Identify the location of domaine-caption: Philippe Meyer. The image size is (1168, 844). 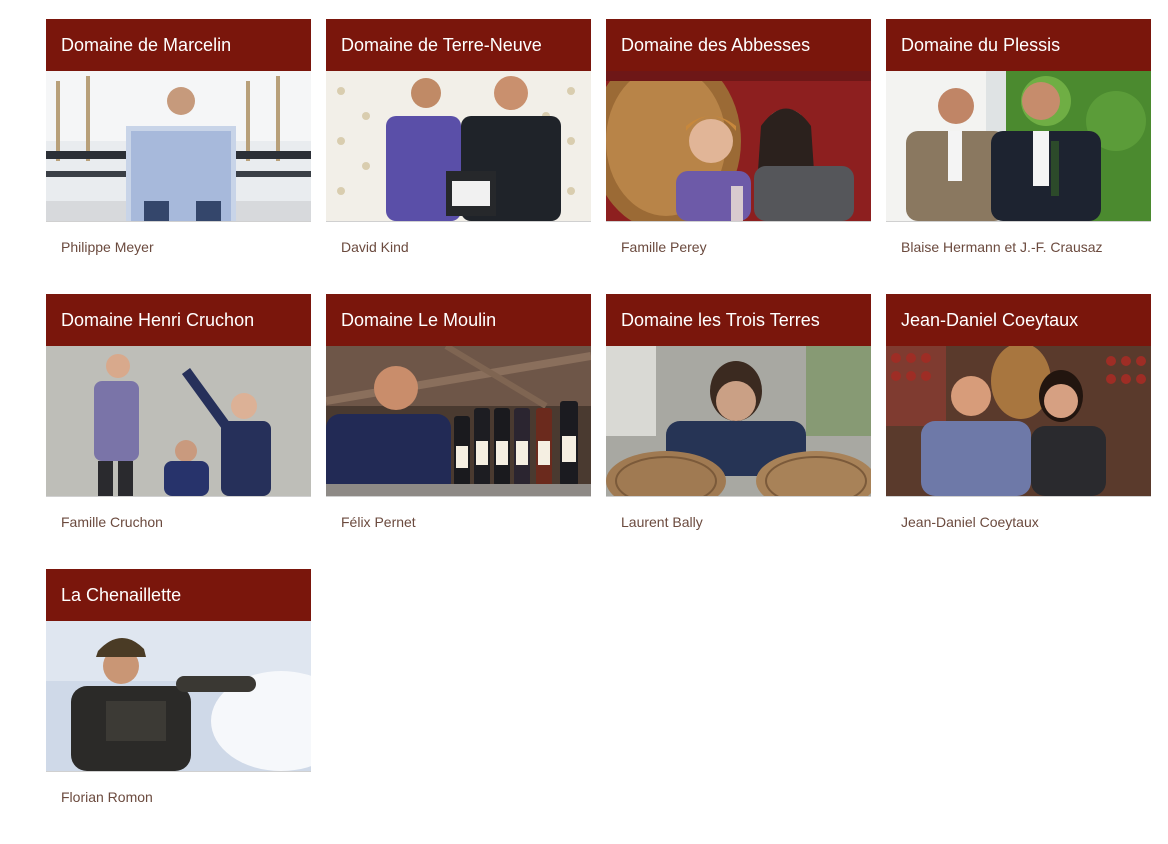
(107, 247).